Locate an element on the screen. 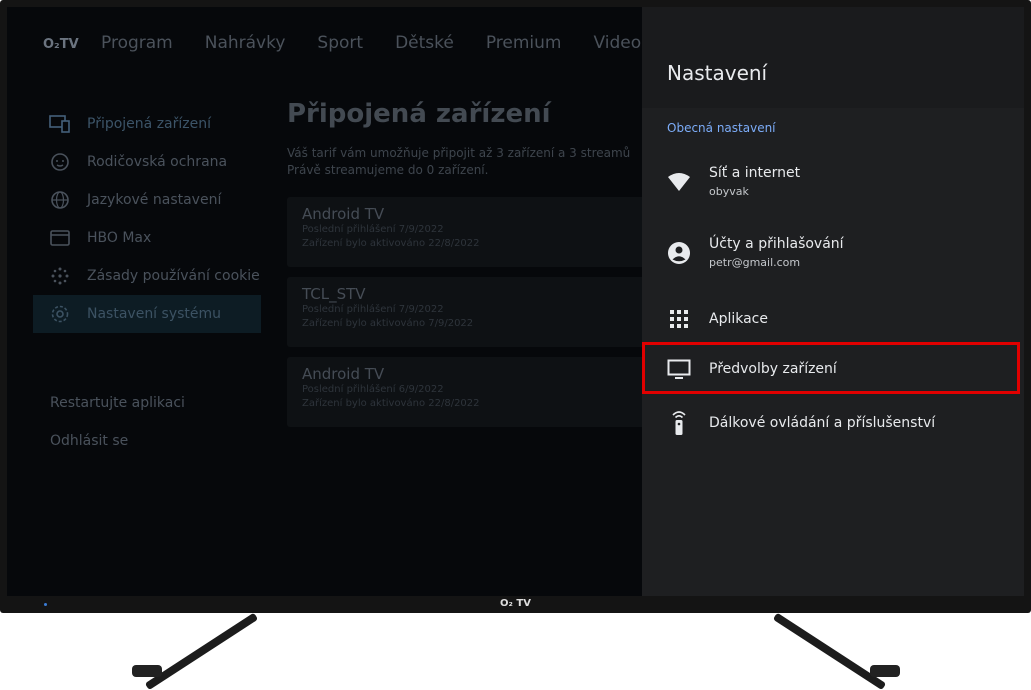  sidebar-item-label: Rodičovská ochrana is located at coordinates (157, 162).